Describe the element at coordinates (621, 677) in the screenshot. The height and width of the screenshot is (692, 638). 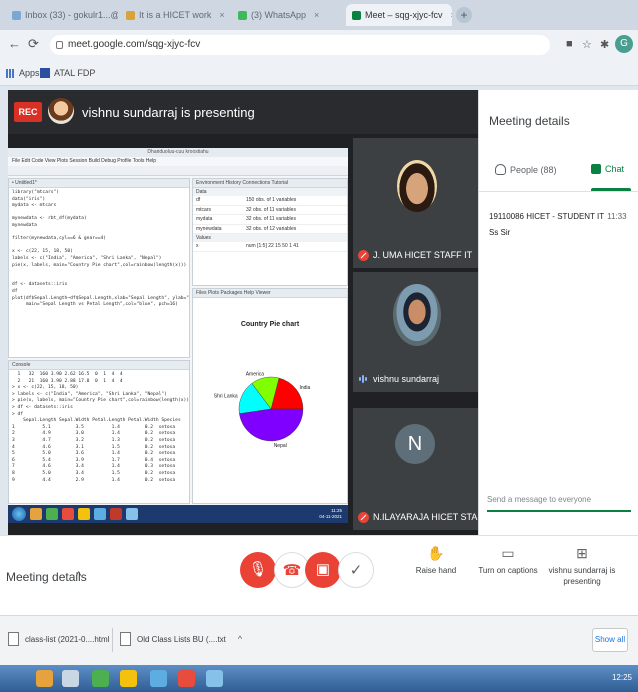
I see `system-clock: 12:25` at that location.